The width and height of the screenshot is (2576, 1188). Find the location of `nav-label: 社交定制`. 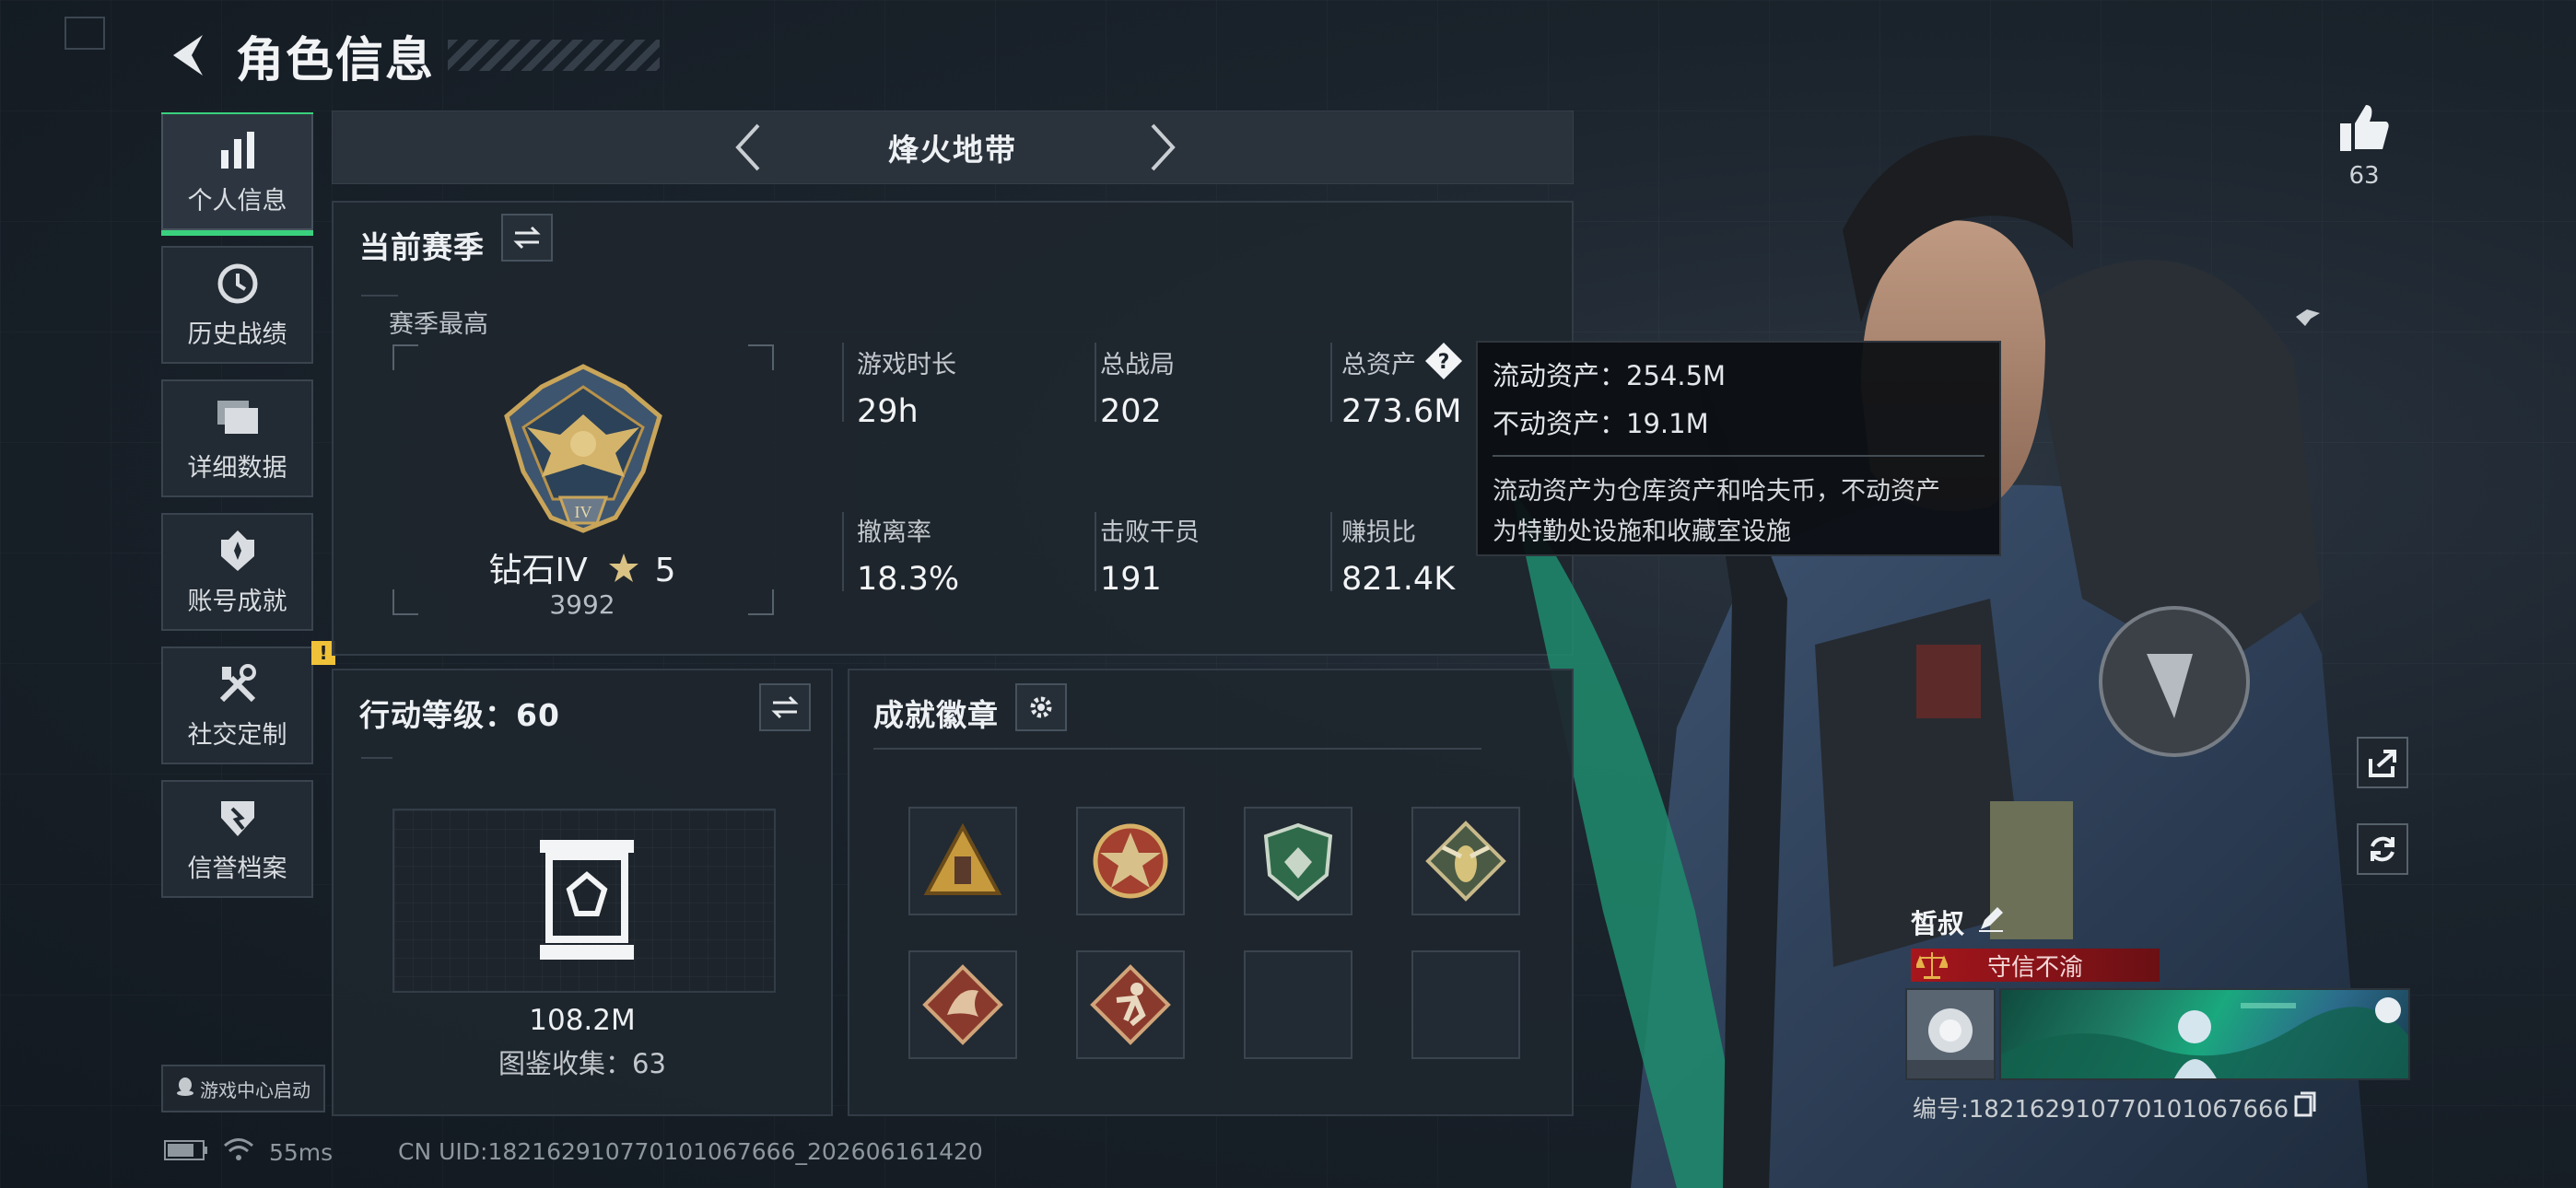

nav-label: 社交定制 is located at coordinates (237, 735).